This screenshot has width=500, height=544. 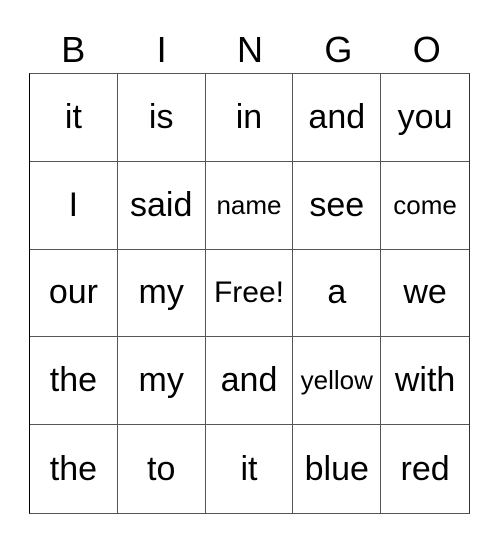 What do you see at coordinates (425, 469) in the screenshot?
I see `bingo-cell: red` at bounding box center [425, 469].